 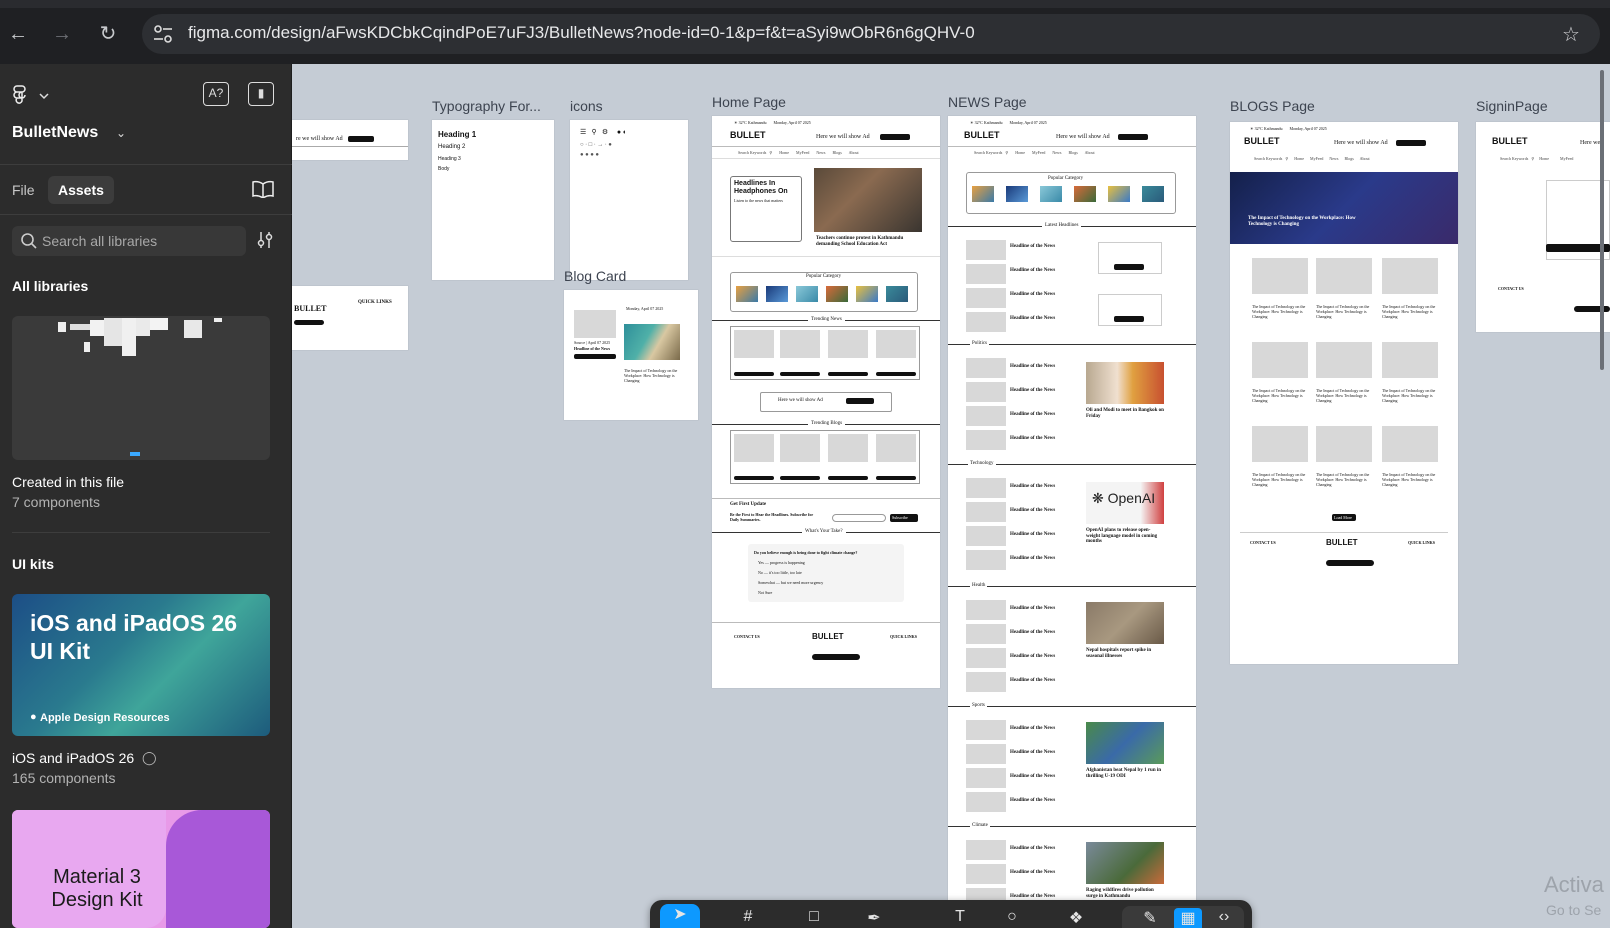 What do you see at coordinates (900, 517) in the screenshot?
I see `home-subscribe-button: Subscribe` at bounding box center [900, 517].